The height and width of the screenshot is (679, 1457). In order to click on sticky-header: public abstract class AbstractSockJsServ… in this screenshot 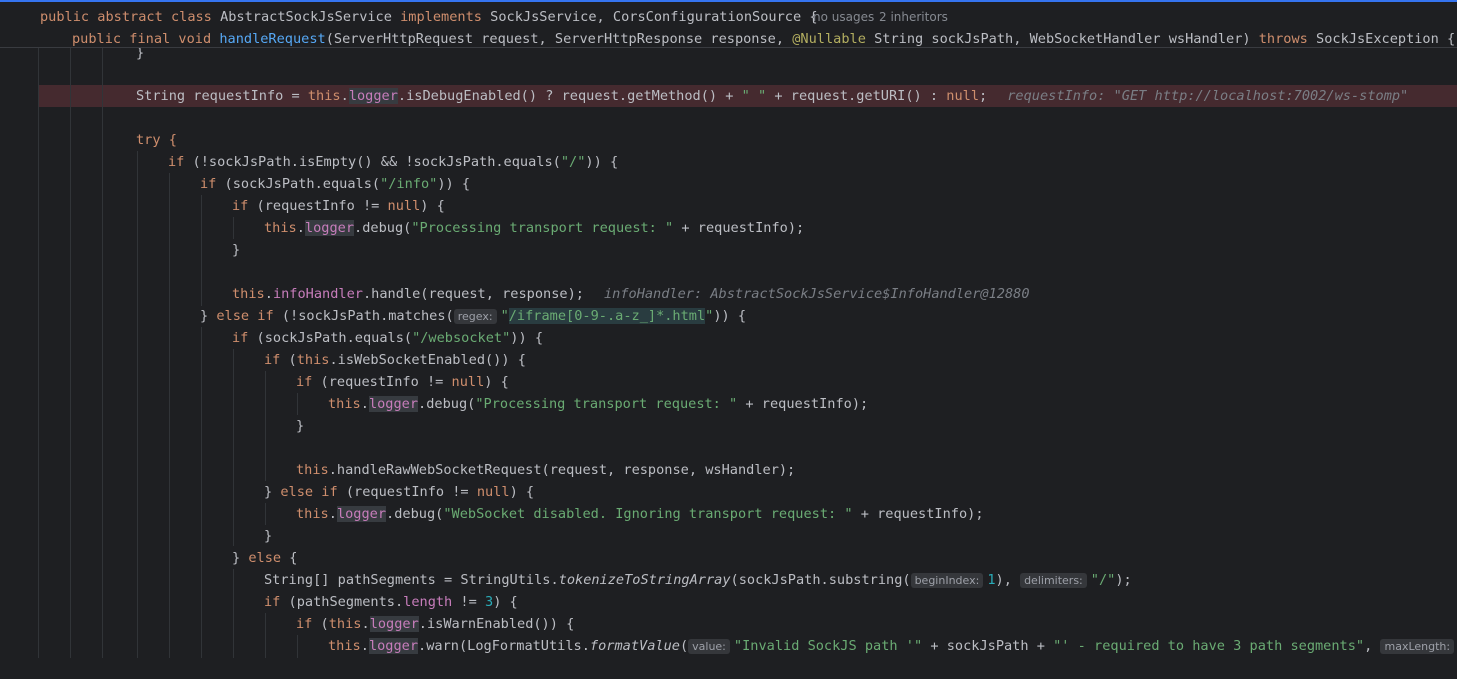, I will do `click(728, 24)`.